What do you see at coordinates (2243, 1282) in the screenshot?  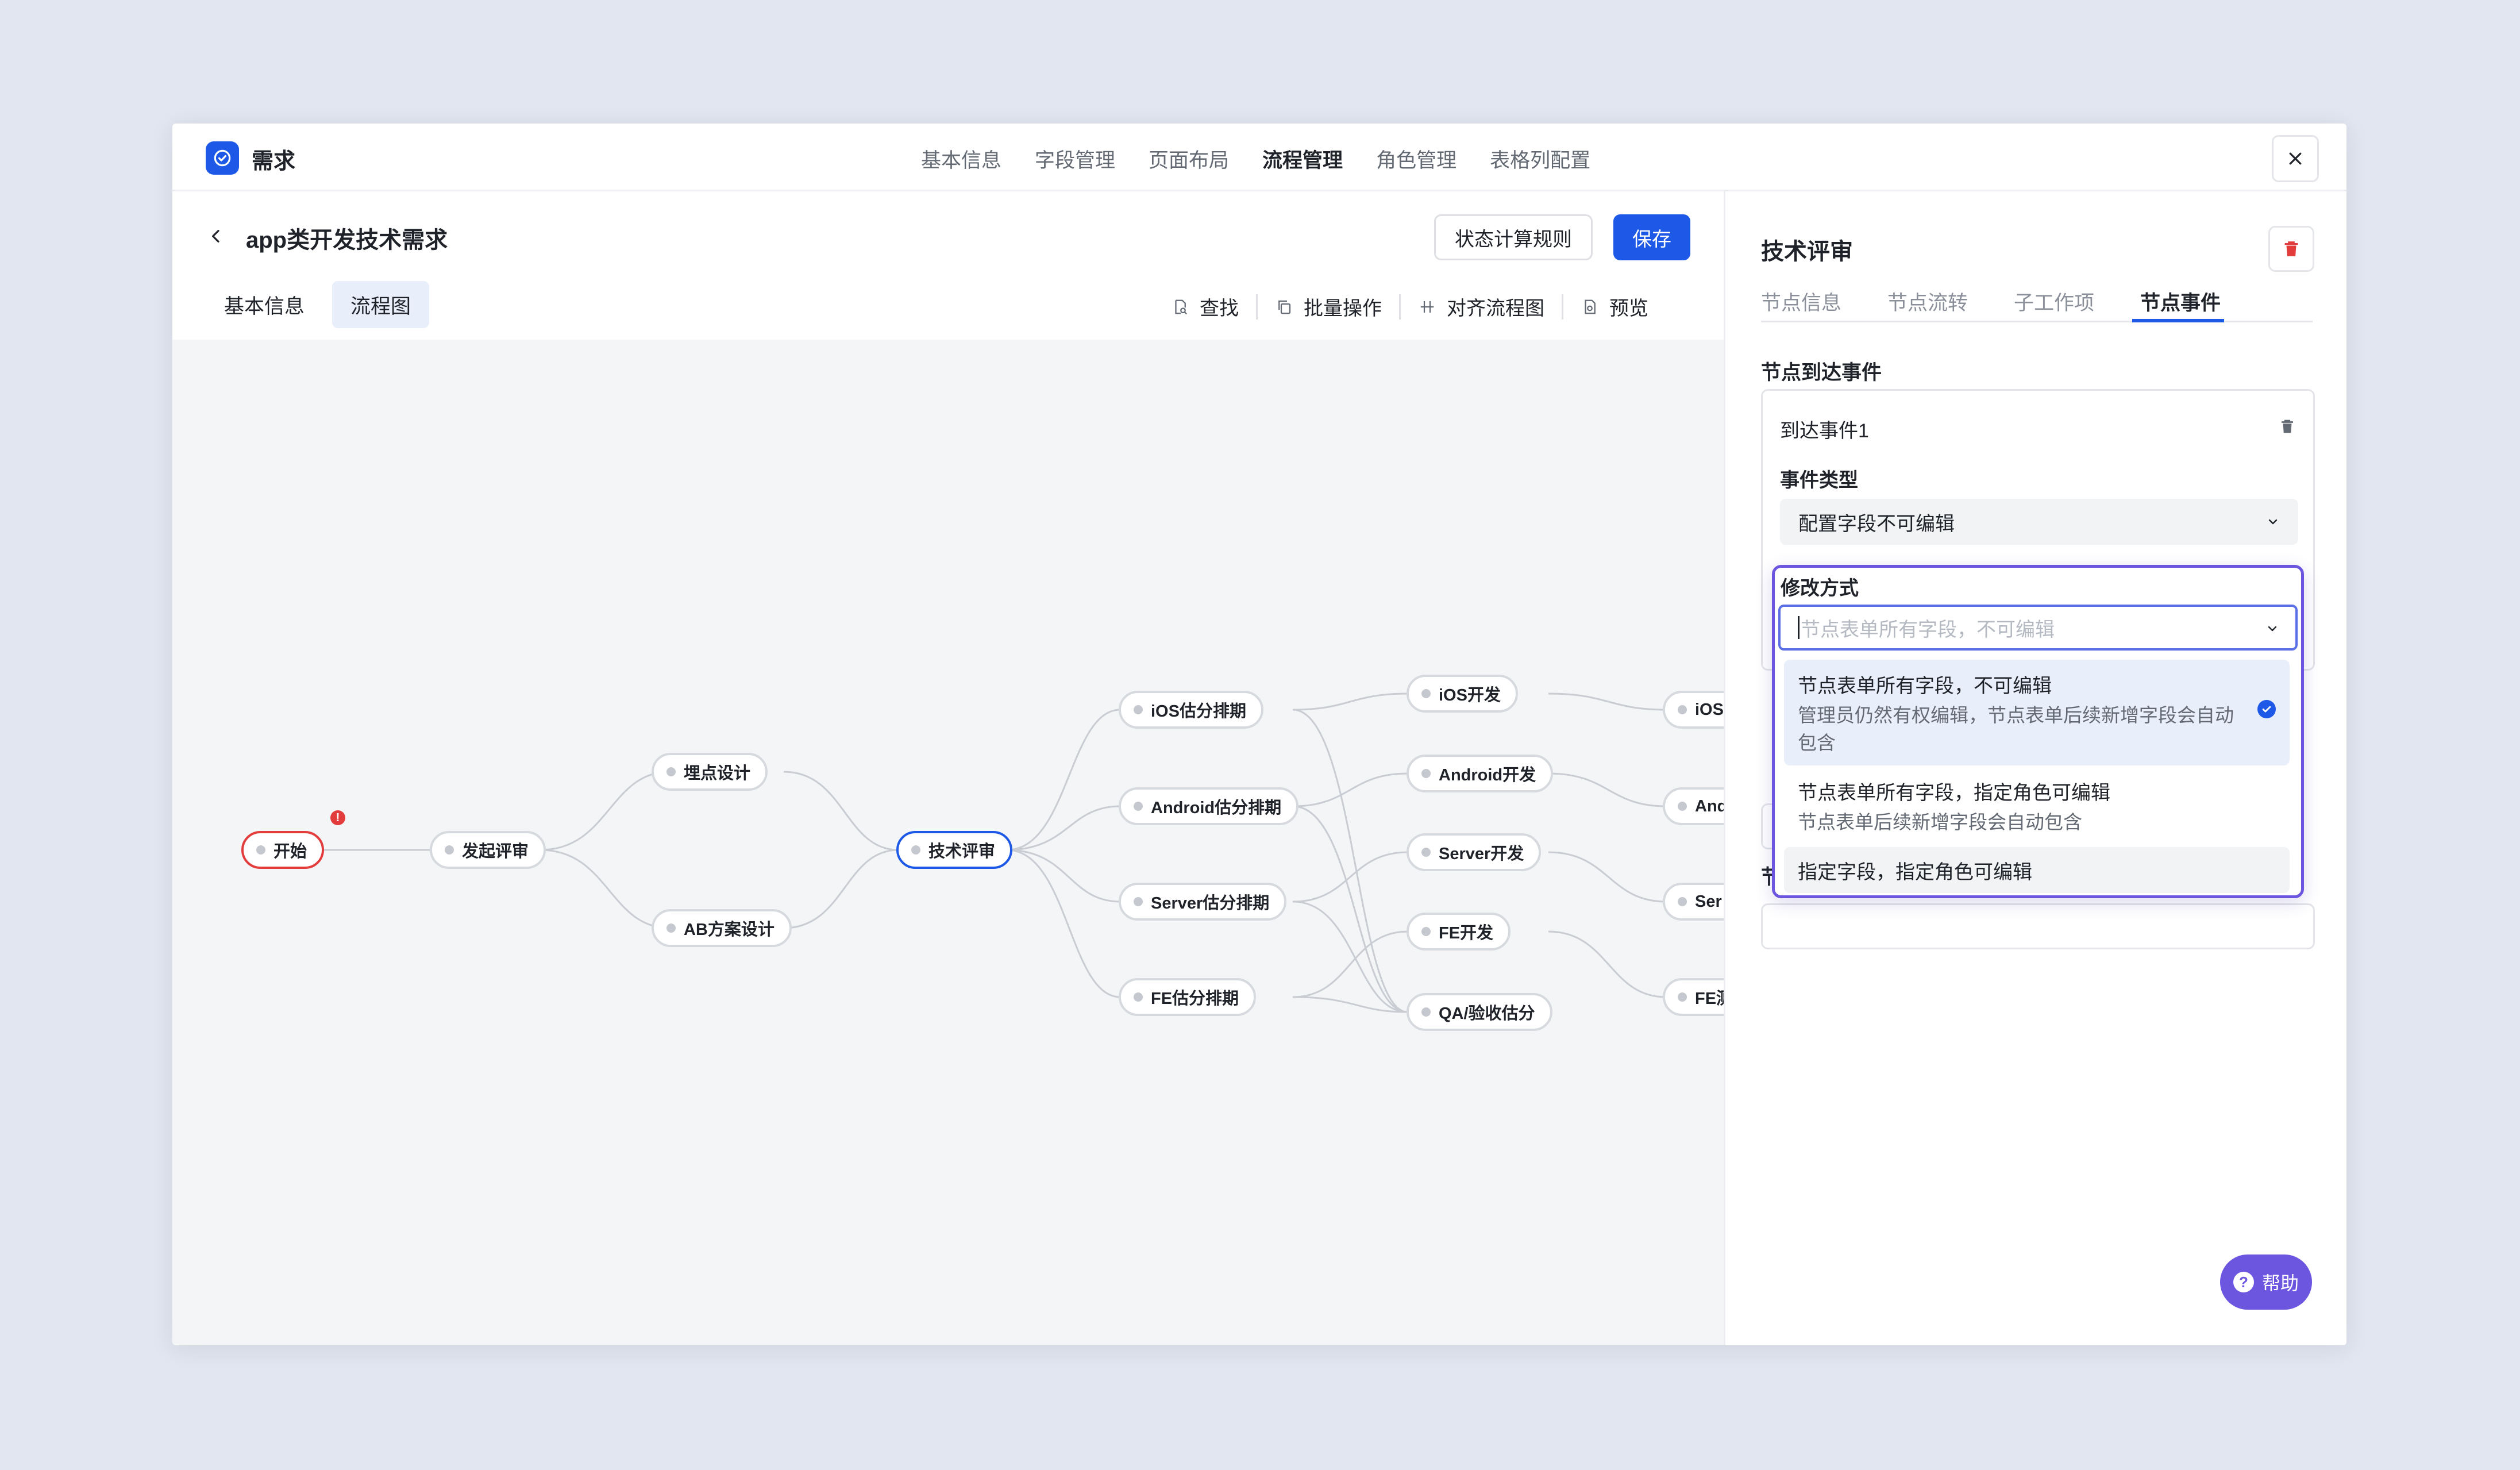 I see `question-icon: ?` at bounding box center [2243, 1282].